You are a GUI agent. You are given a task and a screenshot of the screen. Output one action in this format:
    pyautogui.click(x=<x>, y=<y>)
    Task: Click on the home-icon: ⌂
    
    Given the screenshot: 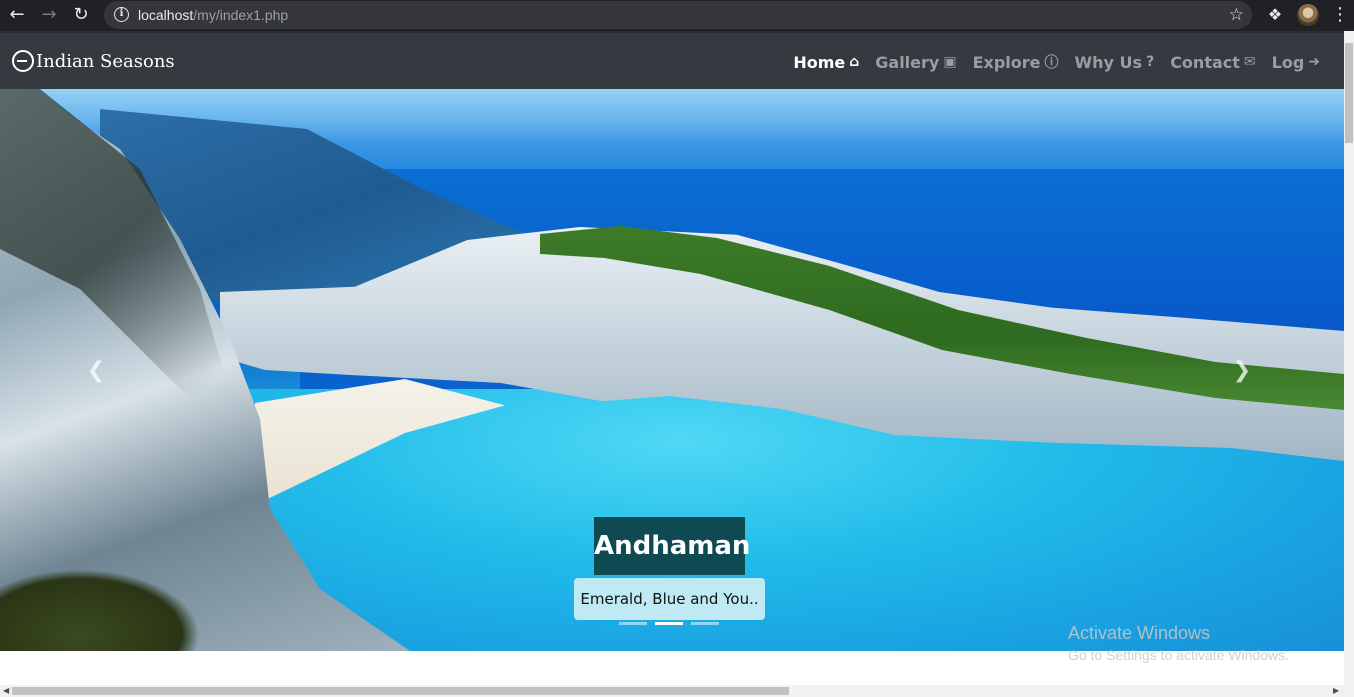 What is the action you would take?
    pyautogui.click(x=854, y=62)
    